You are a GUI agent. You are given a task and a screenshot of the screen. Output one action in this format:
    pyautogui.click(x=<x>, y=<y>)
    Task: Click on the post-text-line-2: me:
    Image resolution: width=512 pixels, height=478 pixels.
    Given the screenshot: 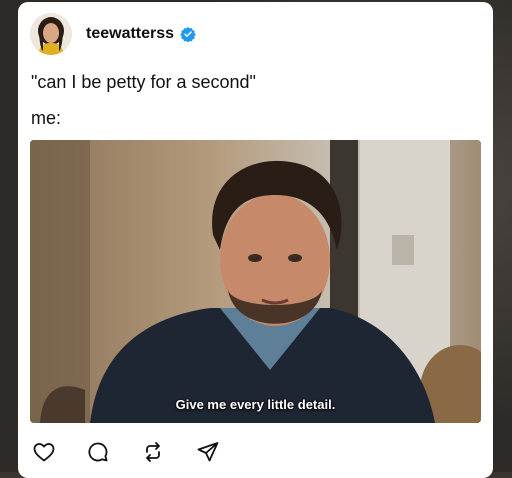 What is the action you would take?
    pyautogui.click(x=46, y=118)
    